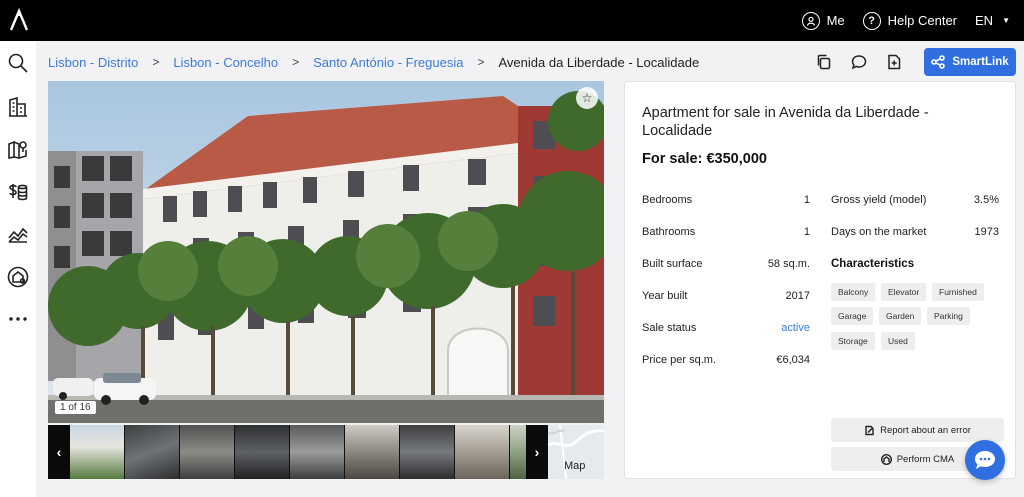  I want to click on detail-row: Days on the market 1973, so click(915, 232).